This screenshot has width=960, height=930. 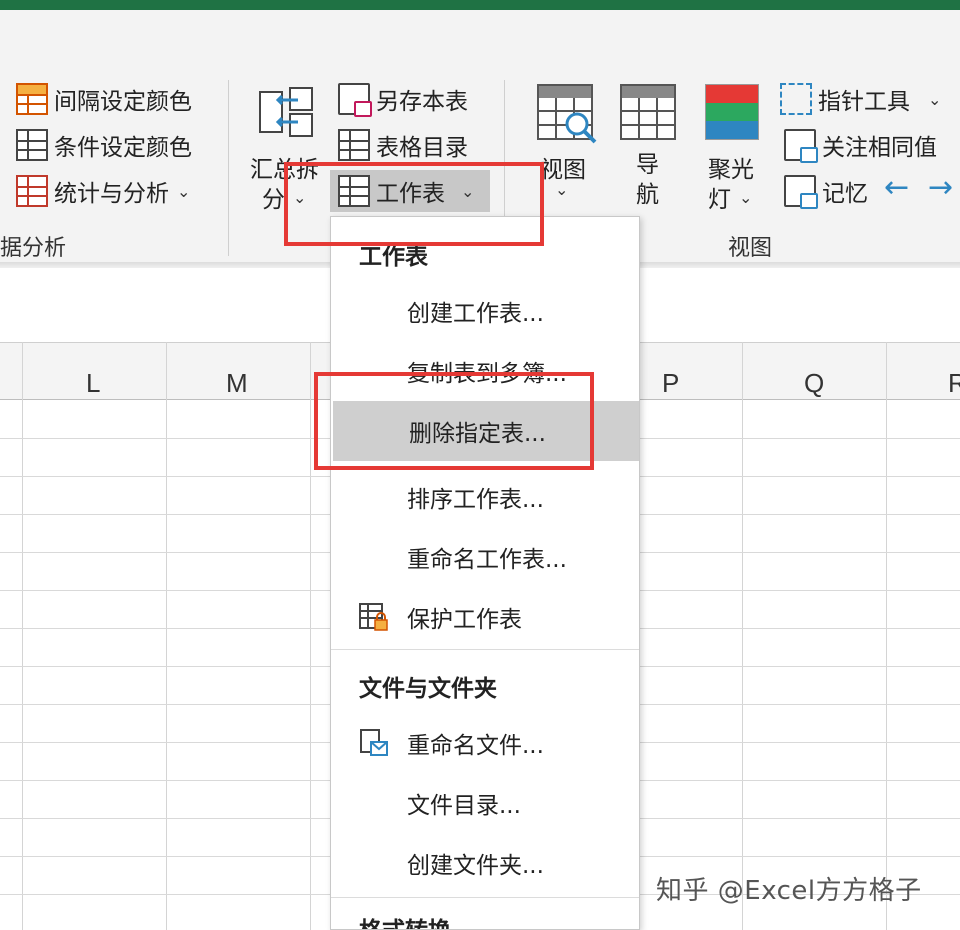 What do you see at coordinates (731, 170) in the screenshot?
I see `spotlight-label-1: 聚光` at bounding box center [731, 170].